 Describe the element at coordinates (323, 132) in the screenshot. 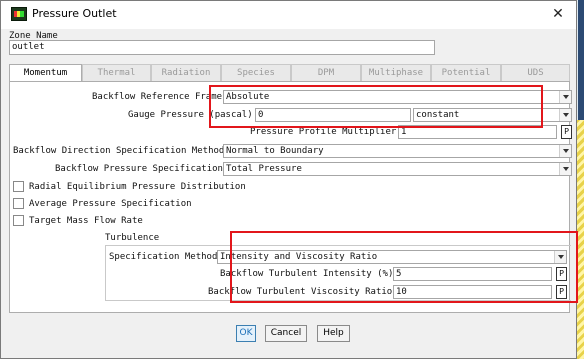

I see `pressure-profile-multiplier-label: Pressure Profile Multiplier` at that location.